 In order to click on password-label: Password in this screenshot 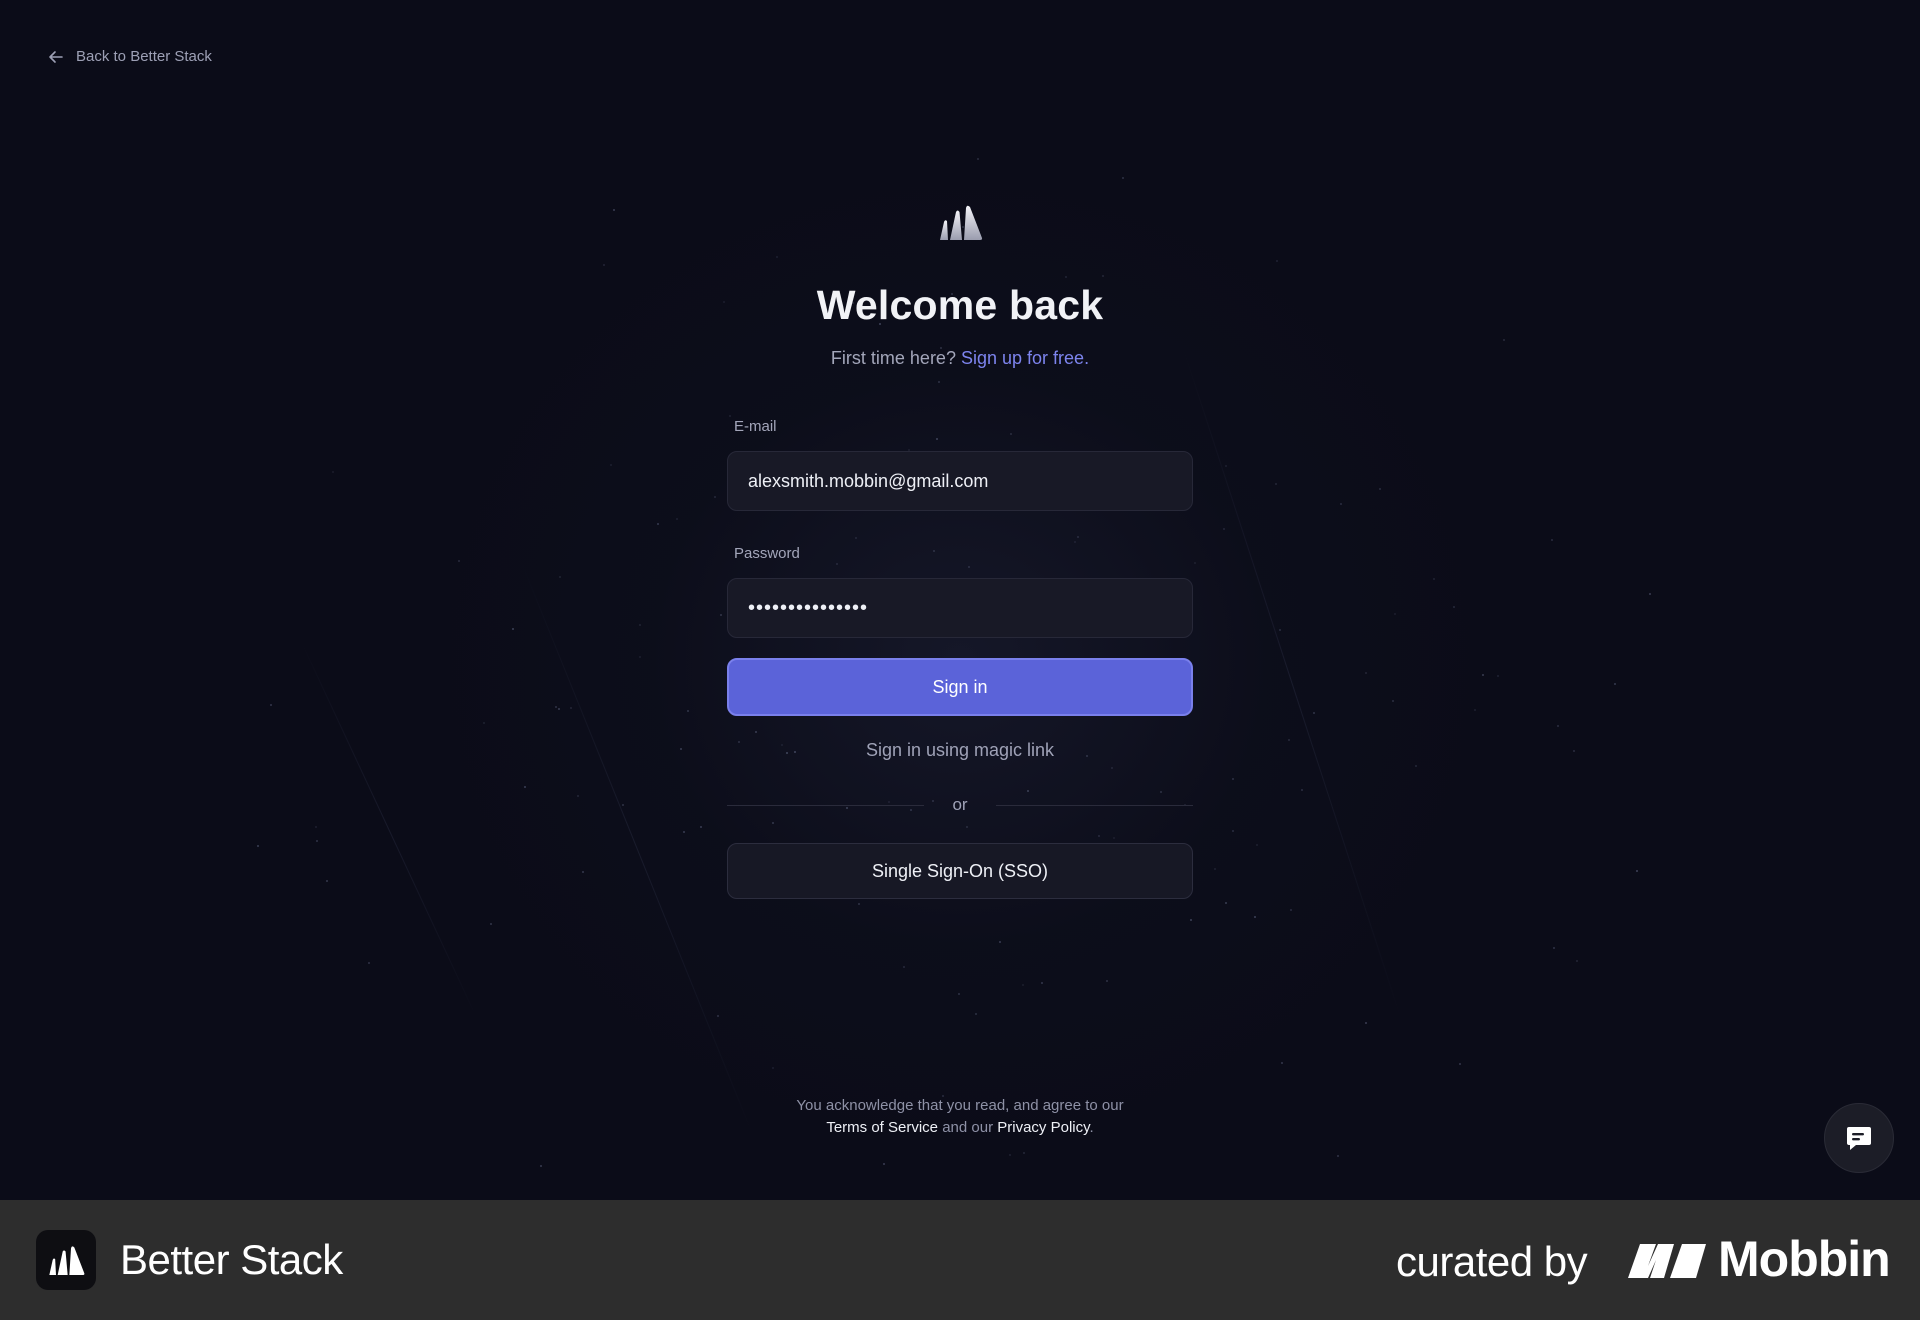, I will do `click(767, 553)`.